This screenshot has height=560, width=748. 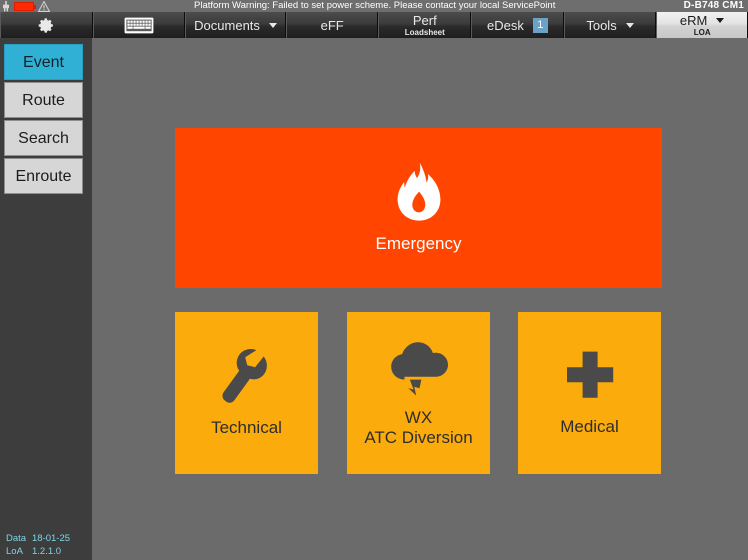 I want to click on tab-perf: Perf Loadsheet, so click(x=425, y=25).